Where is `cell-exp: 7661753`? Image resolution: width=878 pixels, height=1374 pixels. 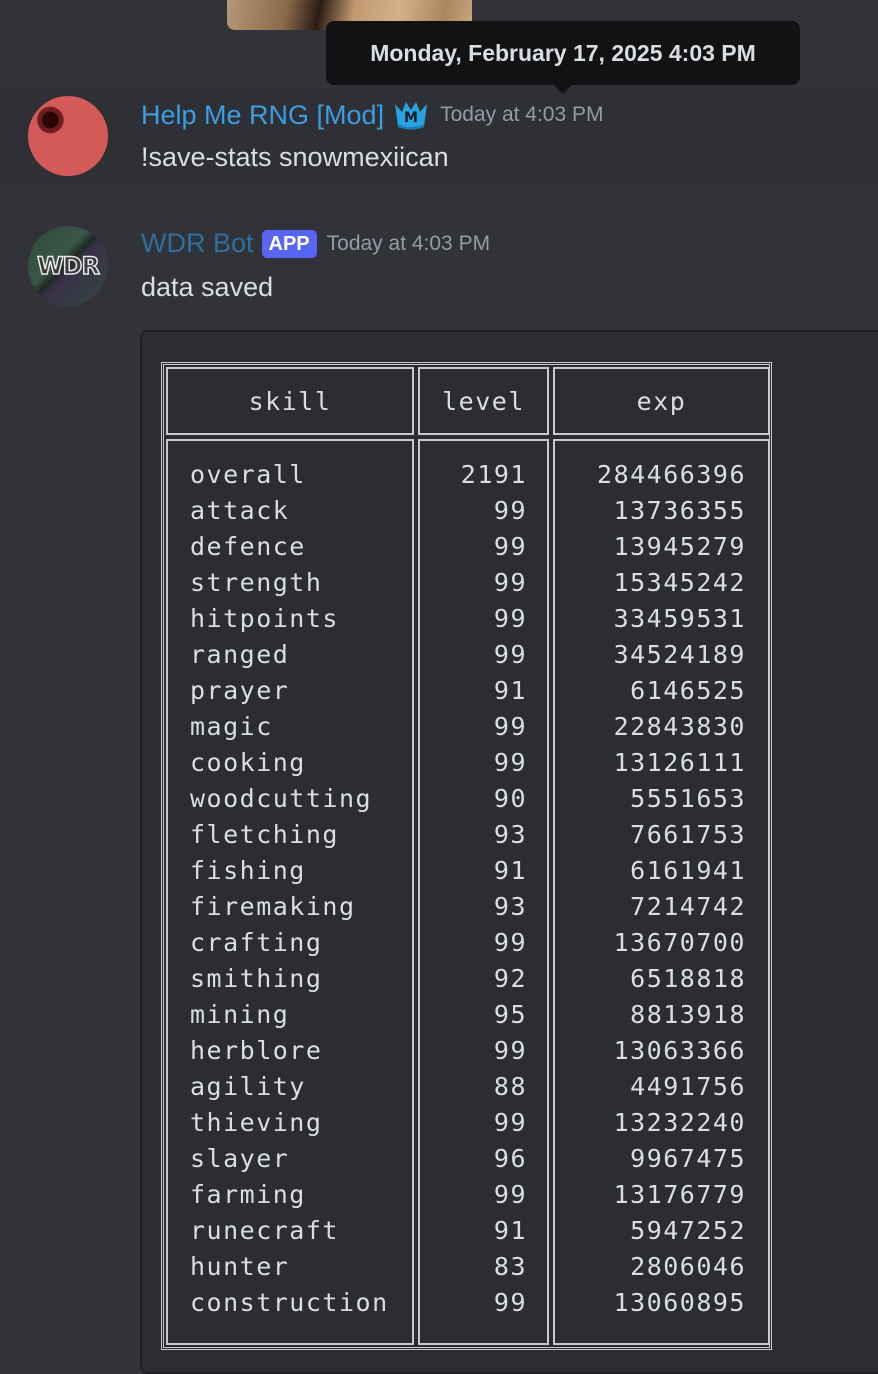 cell-exp: 7661753 is located at coordinates (688, 834).